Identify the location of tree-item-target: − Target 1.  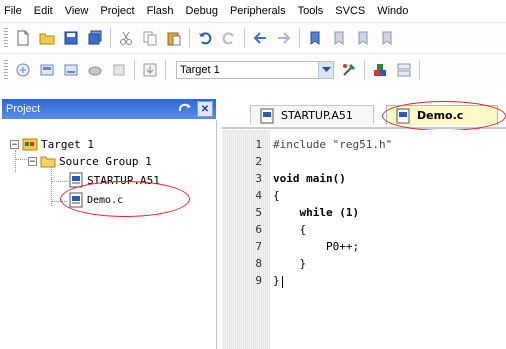
(52, 144).